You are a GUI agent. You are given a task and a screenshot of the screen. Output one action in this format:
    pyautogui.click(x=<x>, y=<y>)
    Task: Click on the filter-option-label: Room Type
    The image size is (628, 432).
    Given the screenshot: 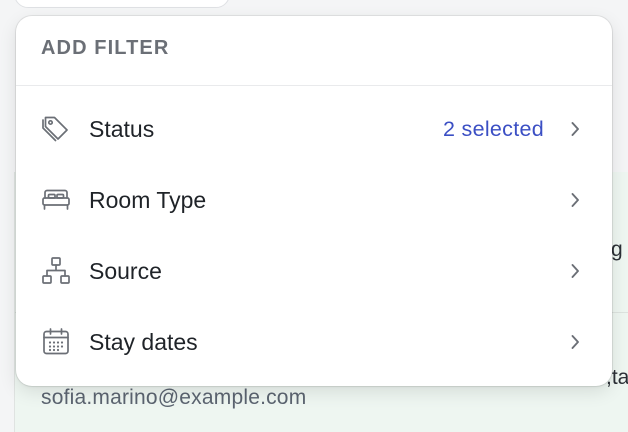 What is the action you would take?
    pyautogui.click(x=148, y=199)
    